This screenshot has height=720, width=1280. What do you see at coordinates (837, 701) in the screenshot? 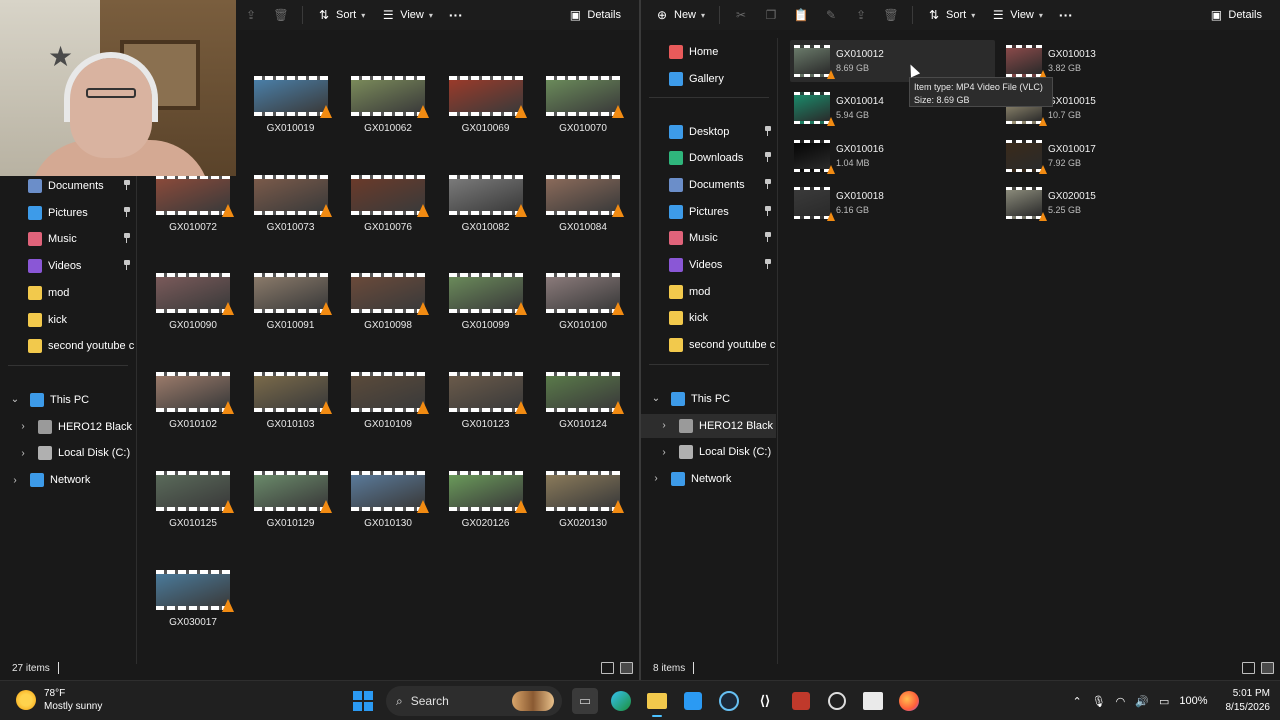
I see `recorder-button` at bounding box center [837, 701].